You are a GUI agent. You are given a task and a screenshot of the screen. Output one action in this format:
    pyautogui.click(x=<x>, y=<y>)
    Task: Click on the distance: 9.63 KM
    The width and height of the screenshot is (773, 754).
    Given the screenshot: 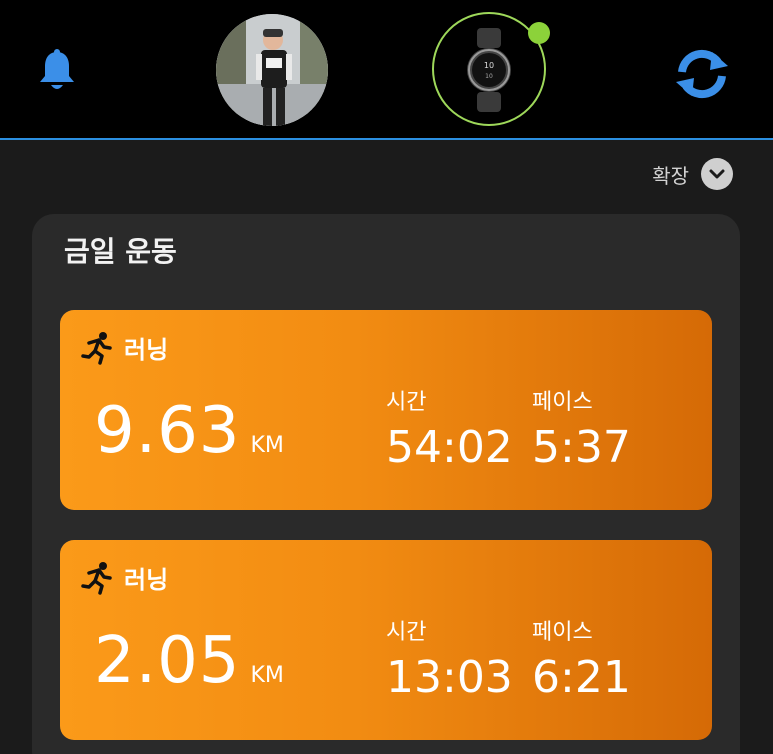 What is the action you would take?
    pyautogui.click(x=189, y=431)
    